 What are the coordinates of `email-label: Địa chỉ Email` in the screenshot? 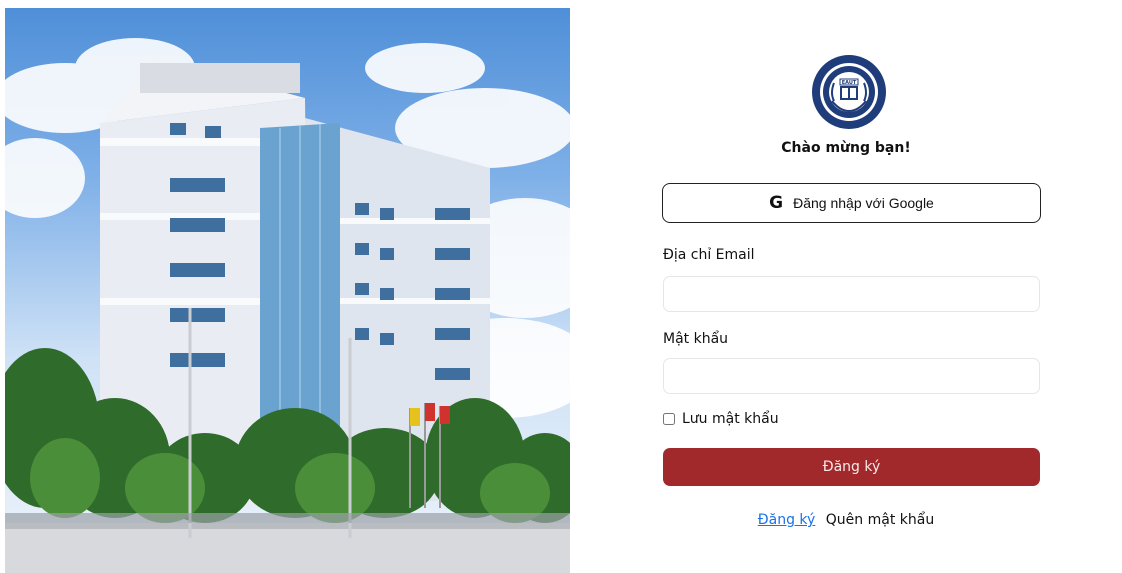 It's located at (709, 255).